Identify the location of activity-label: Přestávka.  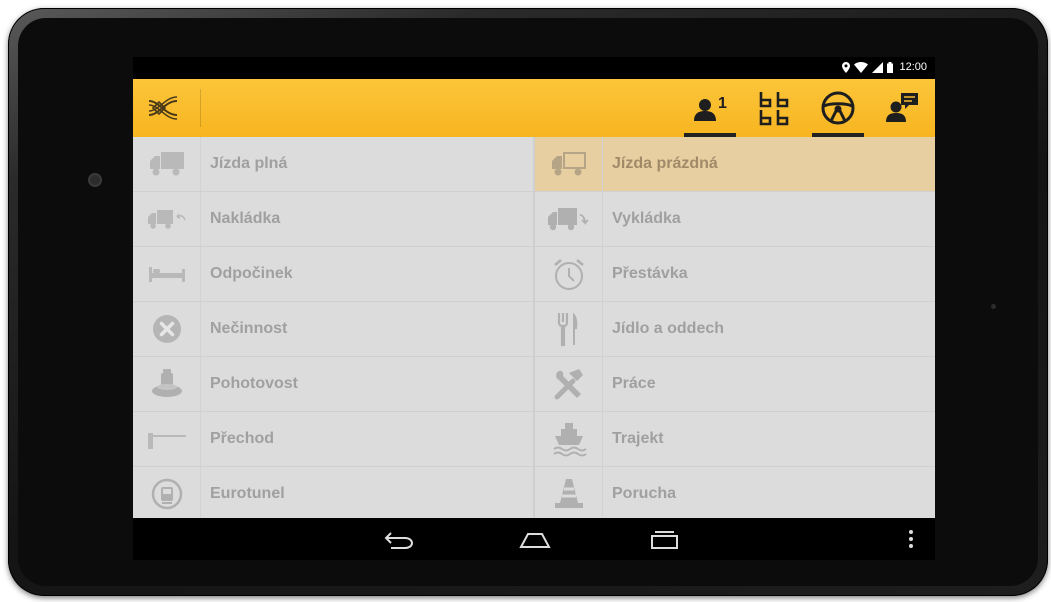
(650, 273).